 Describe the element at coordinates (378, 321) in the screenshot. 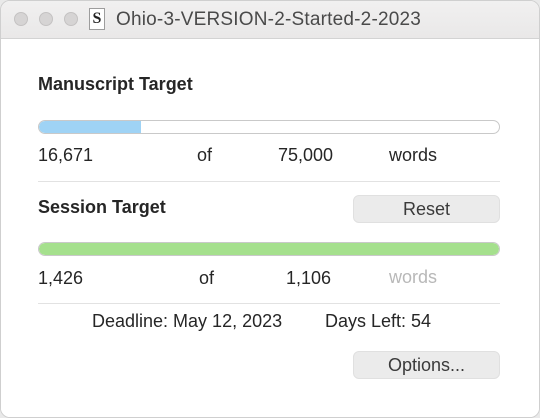

I see `days-left-label: Days Left: 54` at that location.